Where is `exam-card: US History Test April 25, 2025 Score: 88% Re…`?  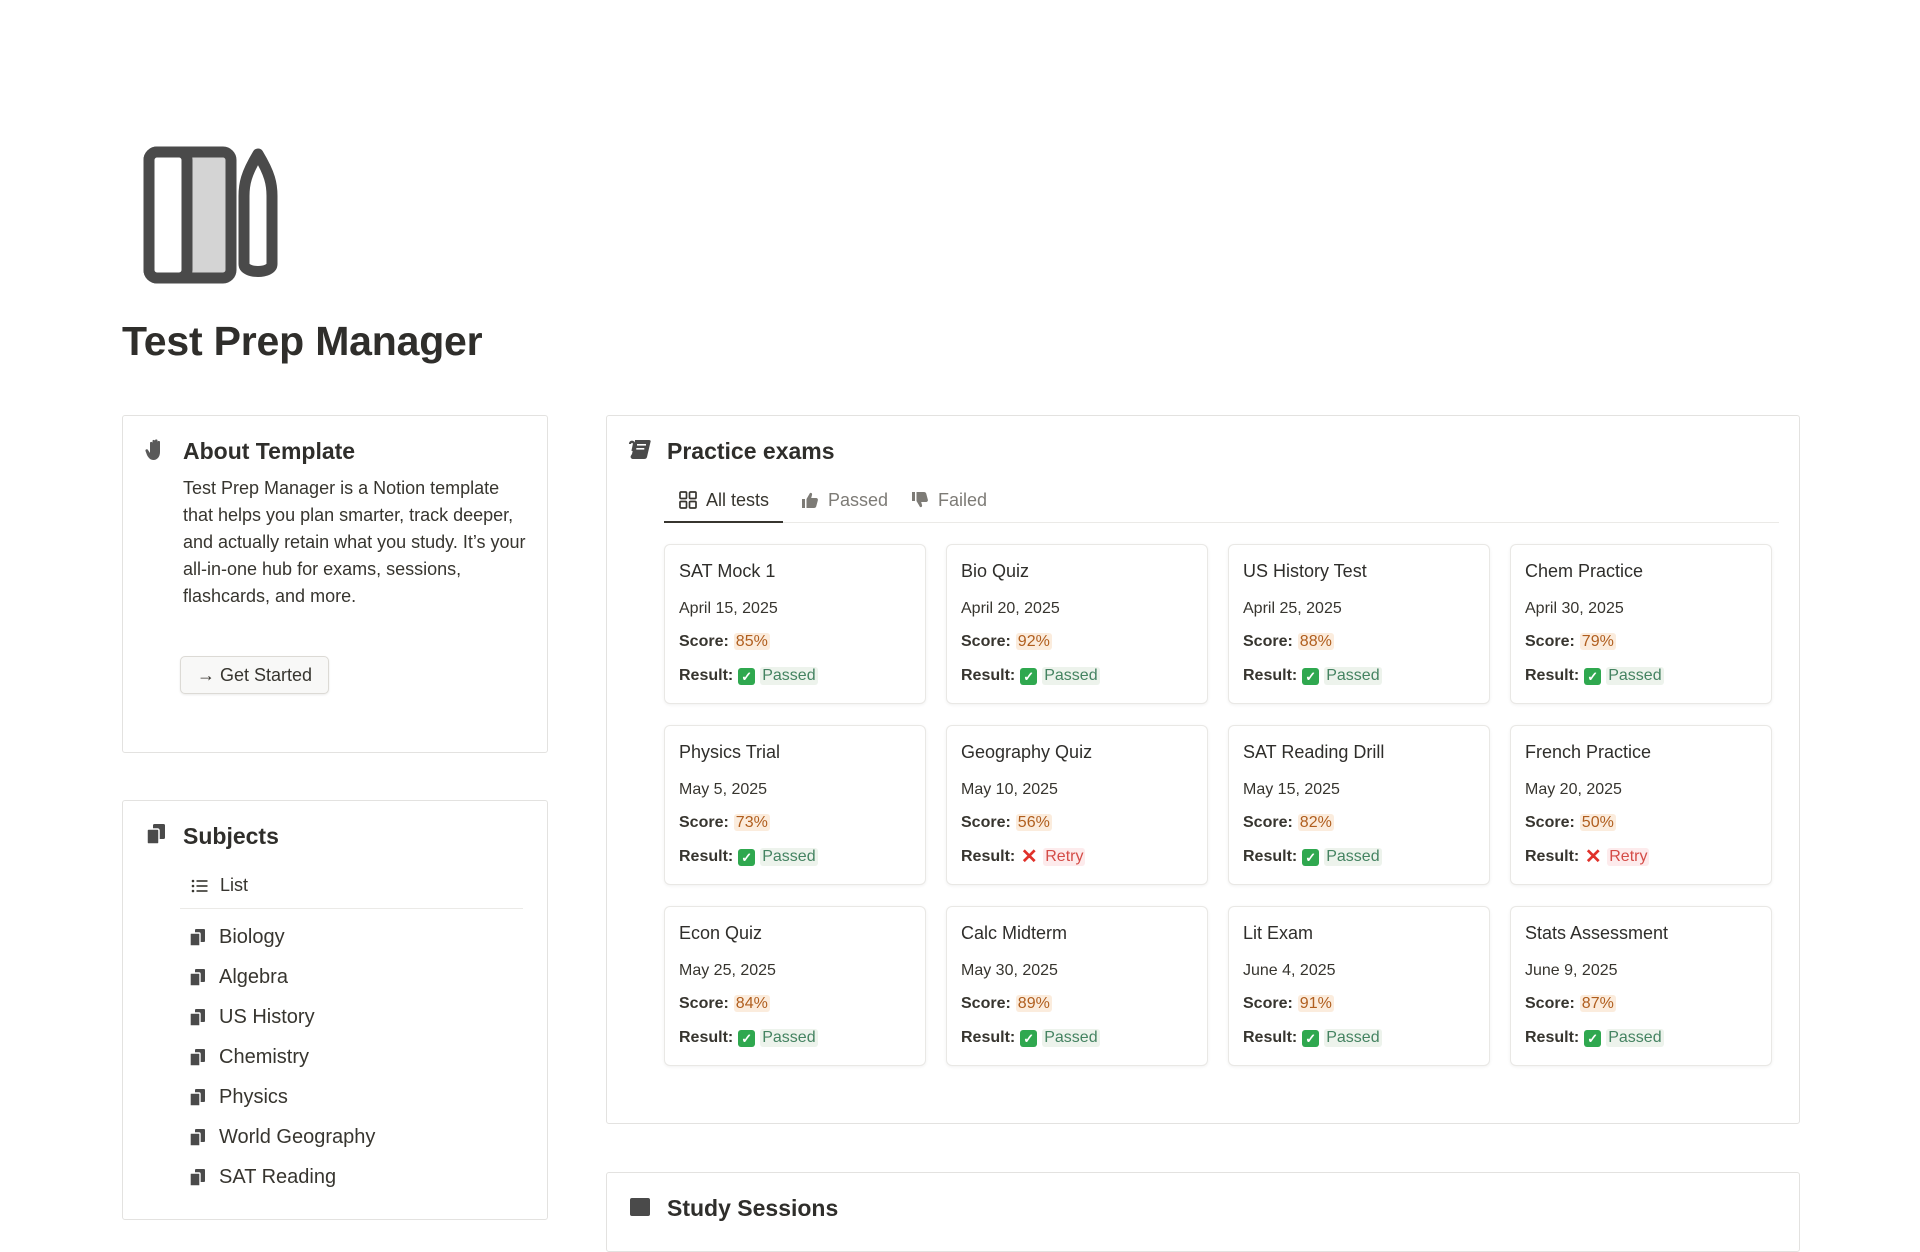 exam-card: US History Test April 25, 2025 Score: 88% Re… is located at coordinates (1359, 624).